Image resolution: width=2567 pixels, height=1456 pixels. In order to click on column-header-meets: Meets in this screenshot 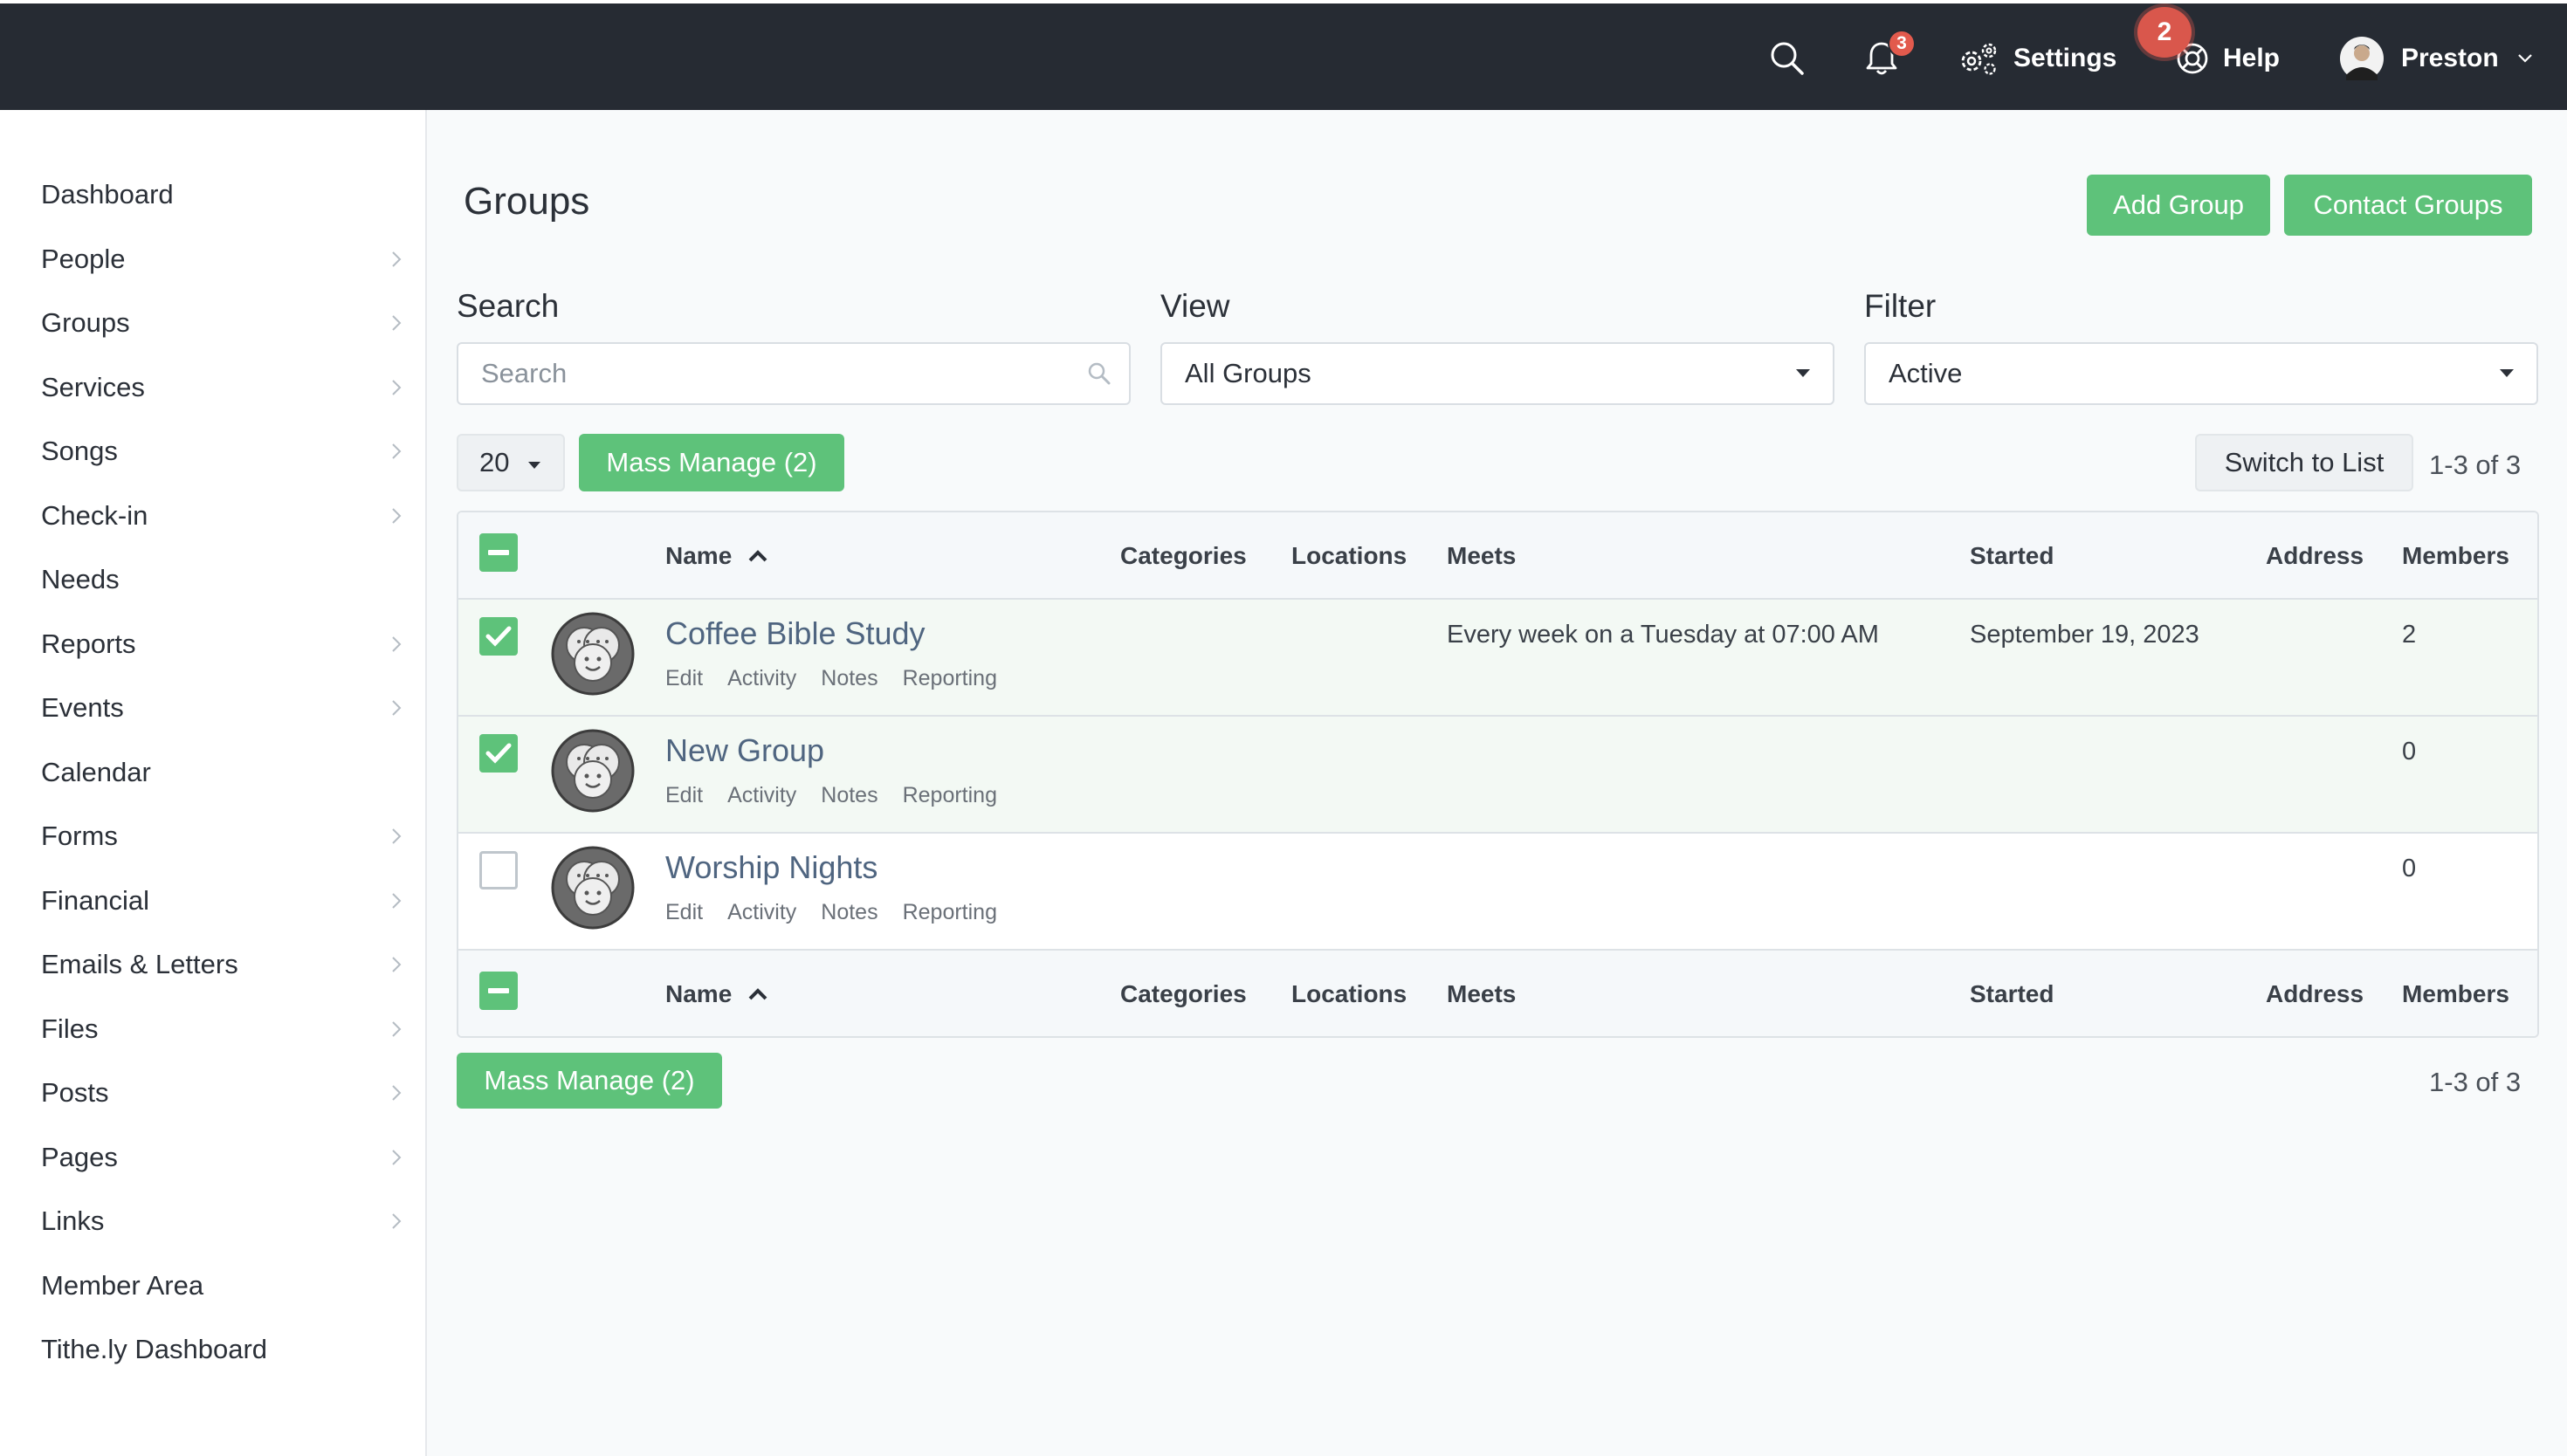, I will do `click(1481, 556)`.